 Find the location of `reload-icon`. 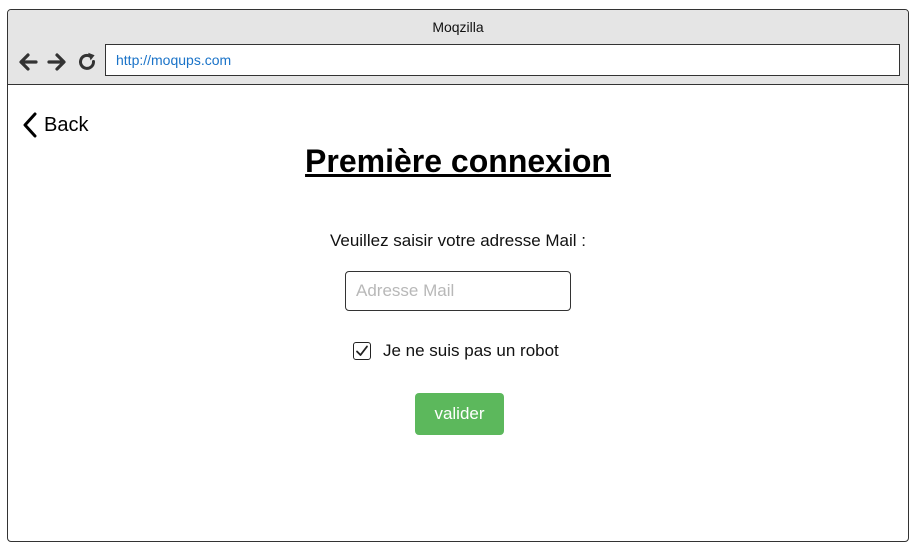

reload-icon is located at coordinates (87, 62).